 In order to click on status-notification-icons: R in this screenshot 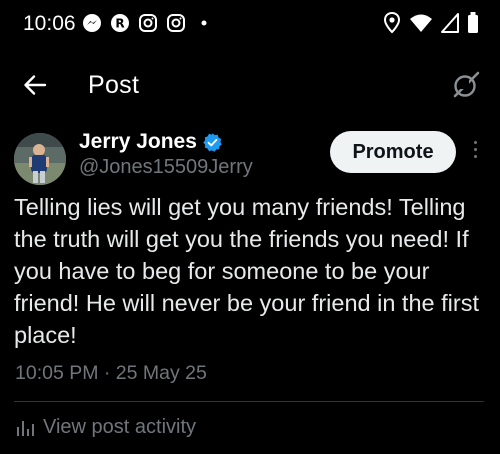, I will do `click(148, 23)`.